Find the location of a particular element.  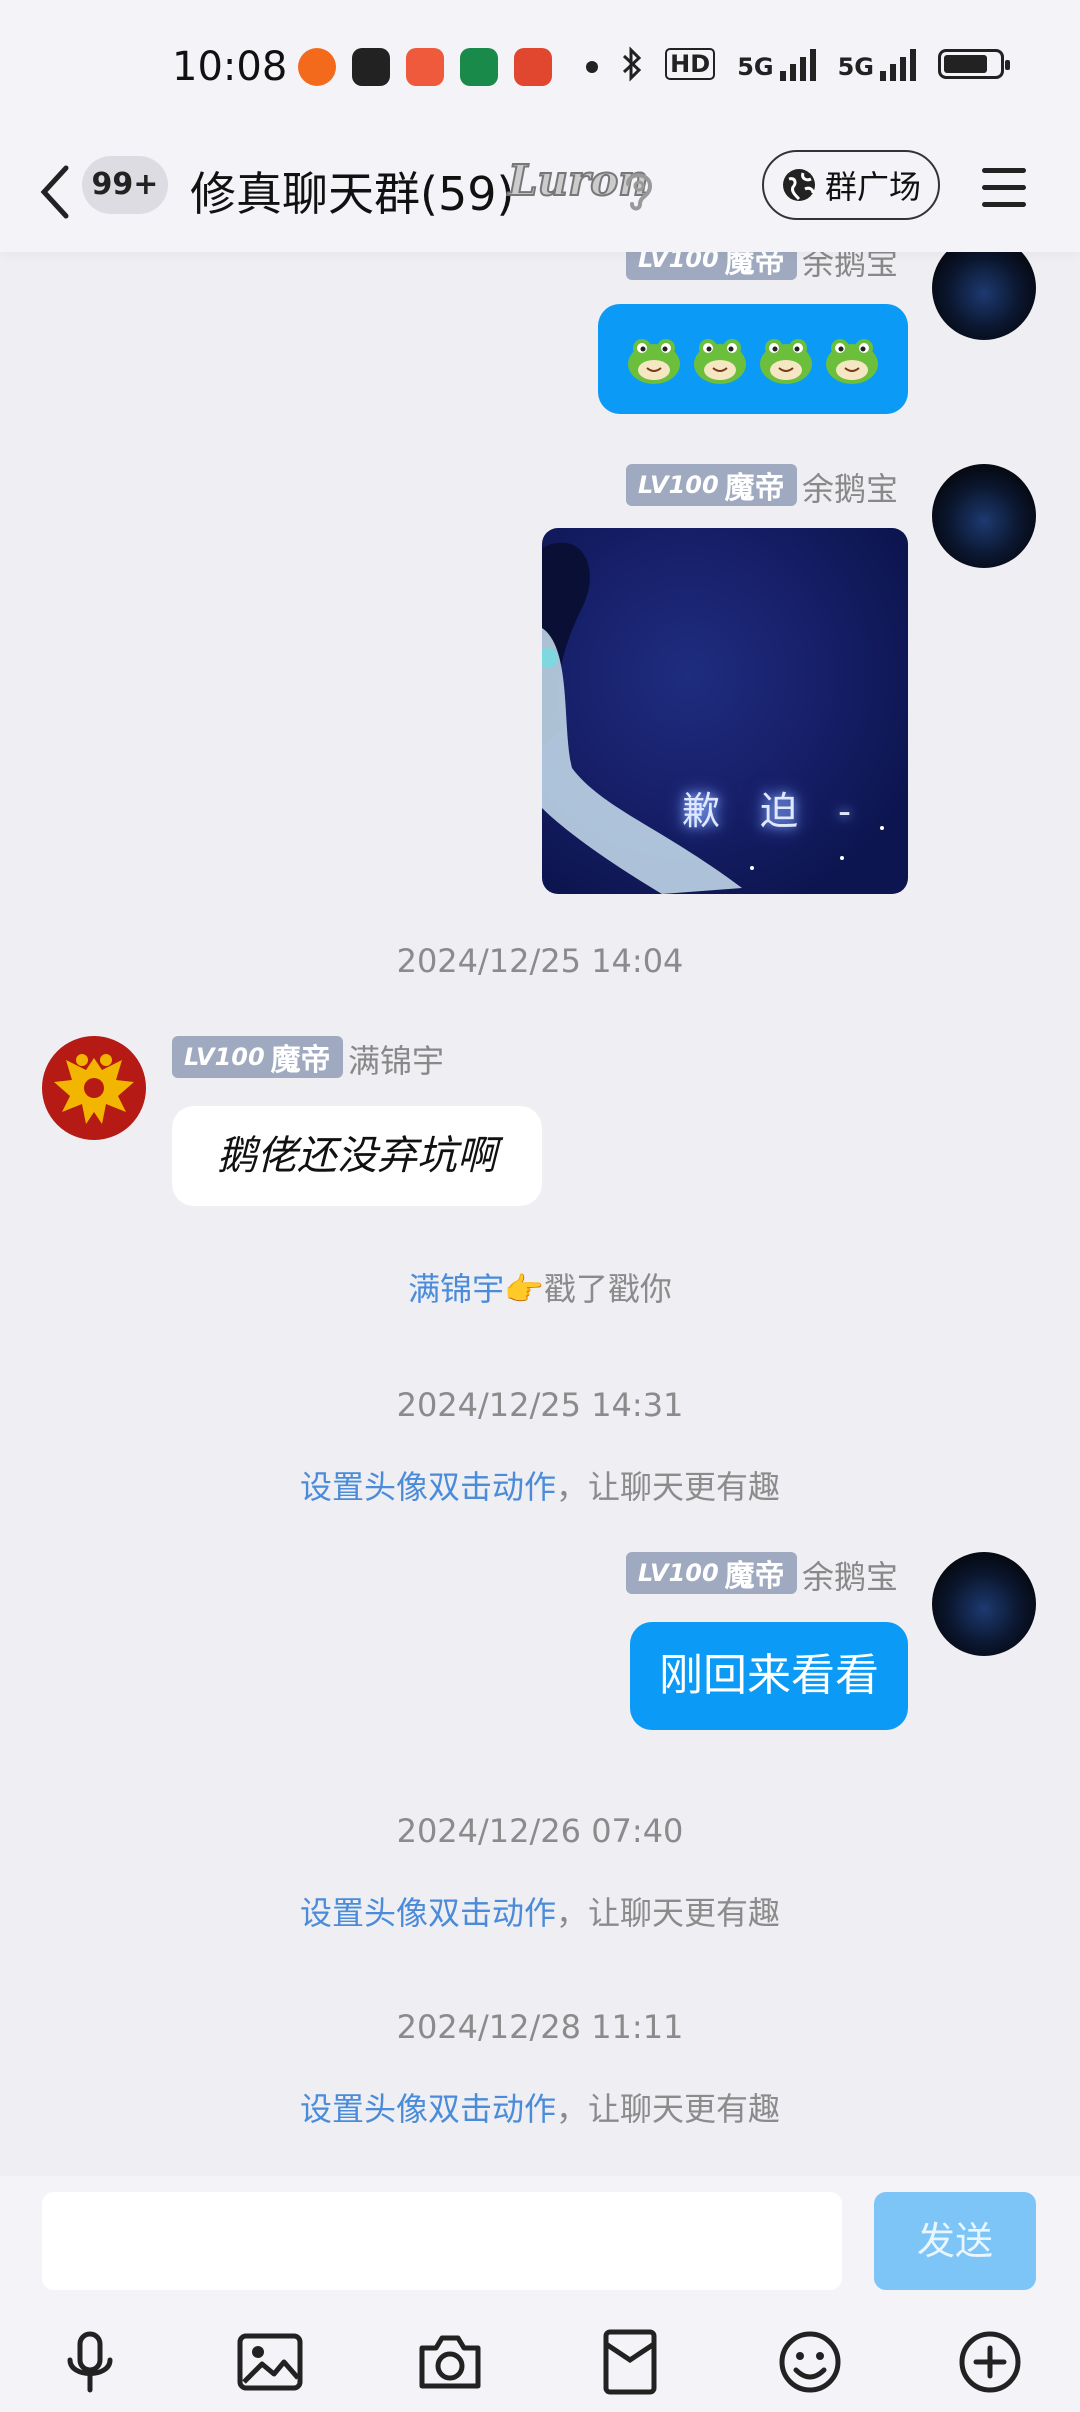

timestamp-divider: 2024/12/28 11:11 is located at coordinates (540, 2027).